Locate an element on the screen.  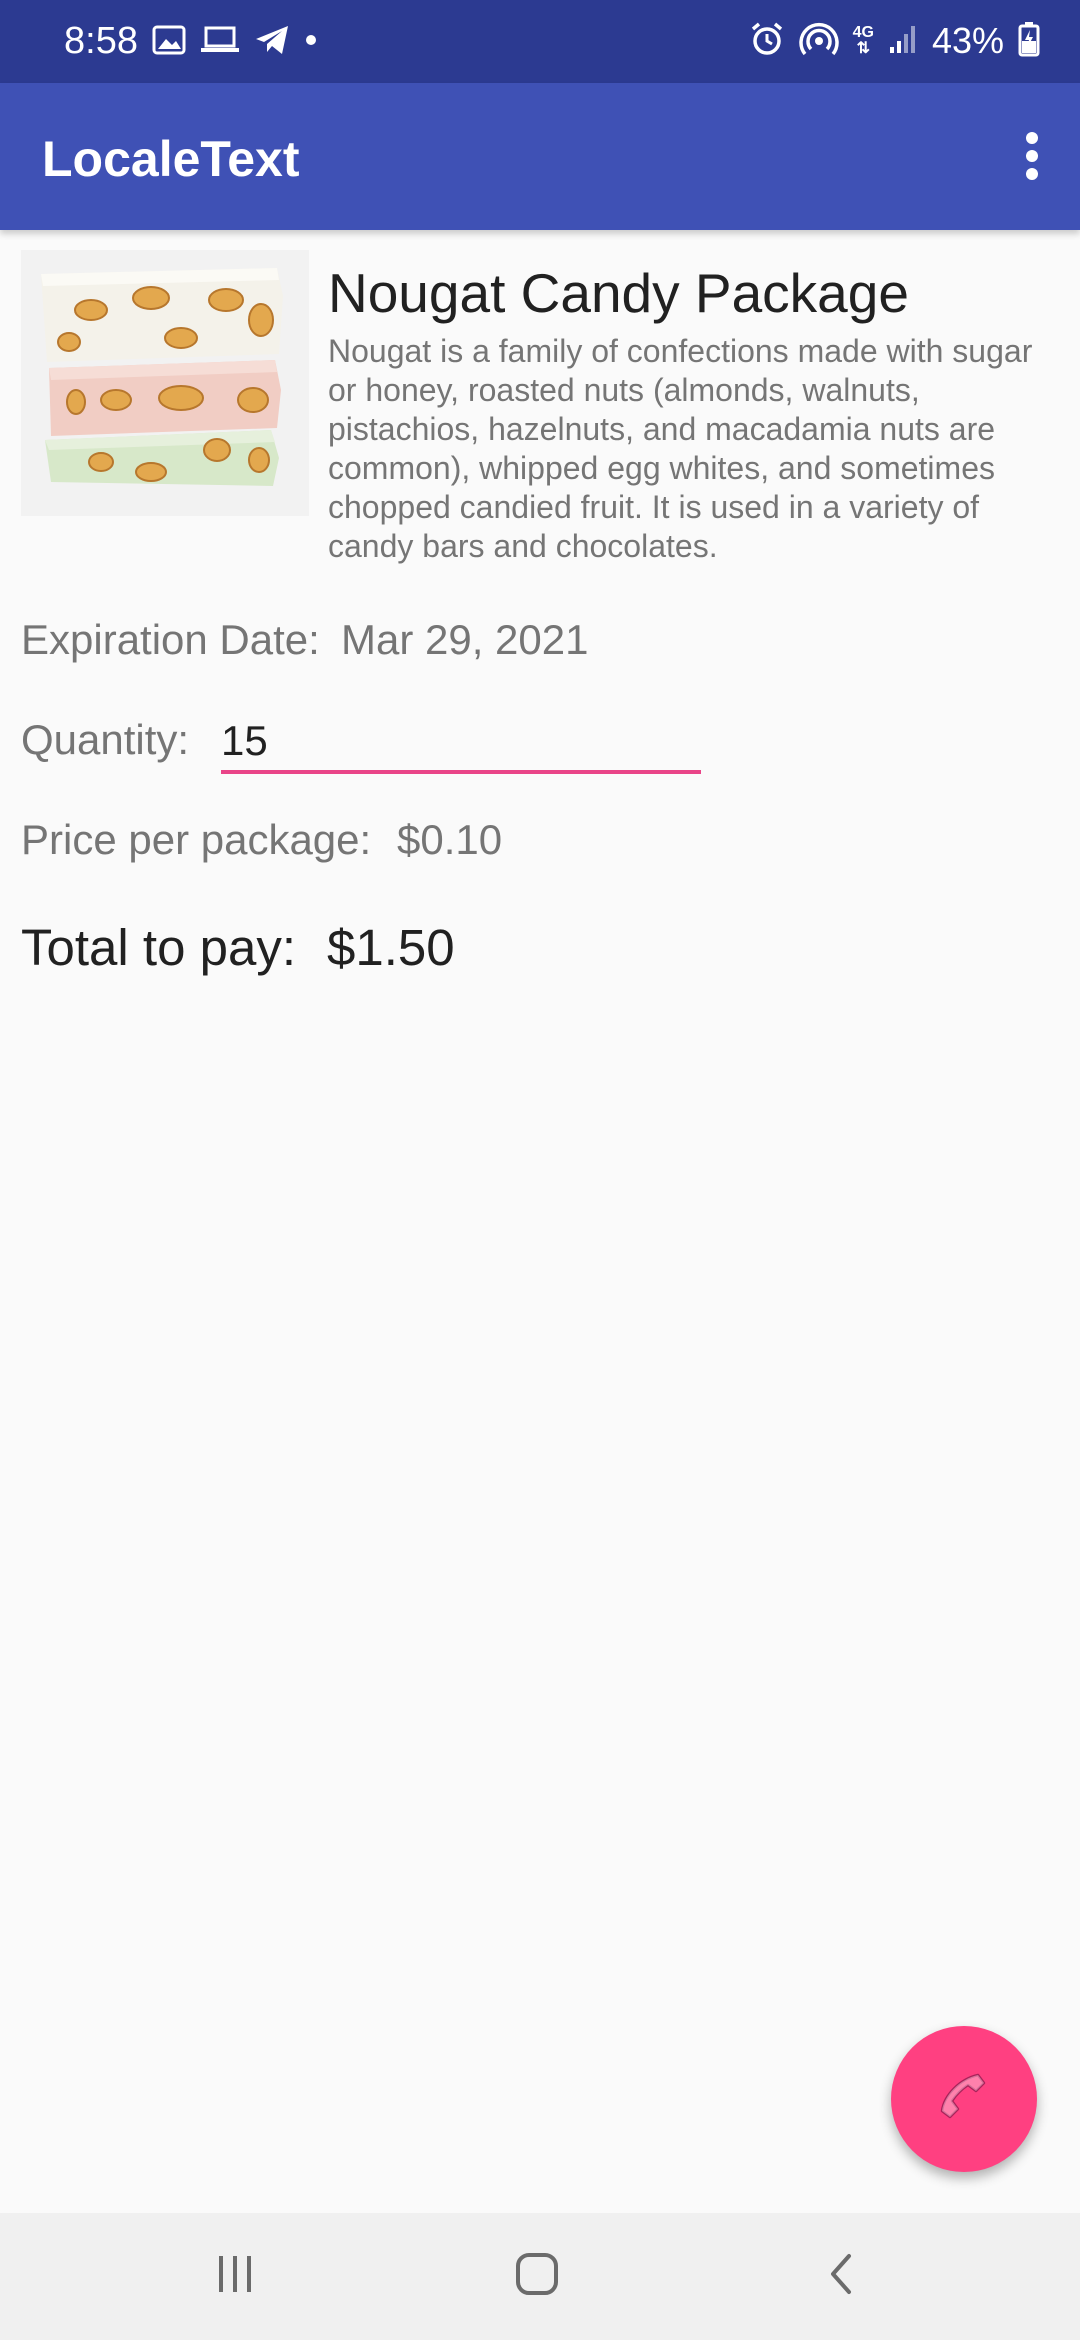
back-icon is located at coordinates (840, 2276).